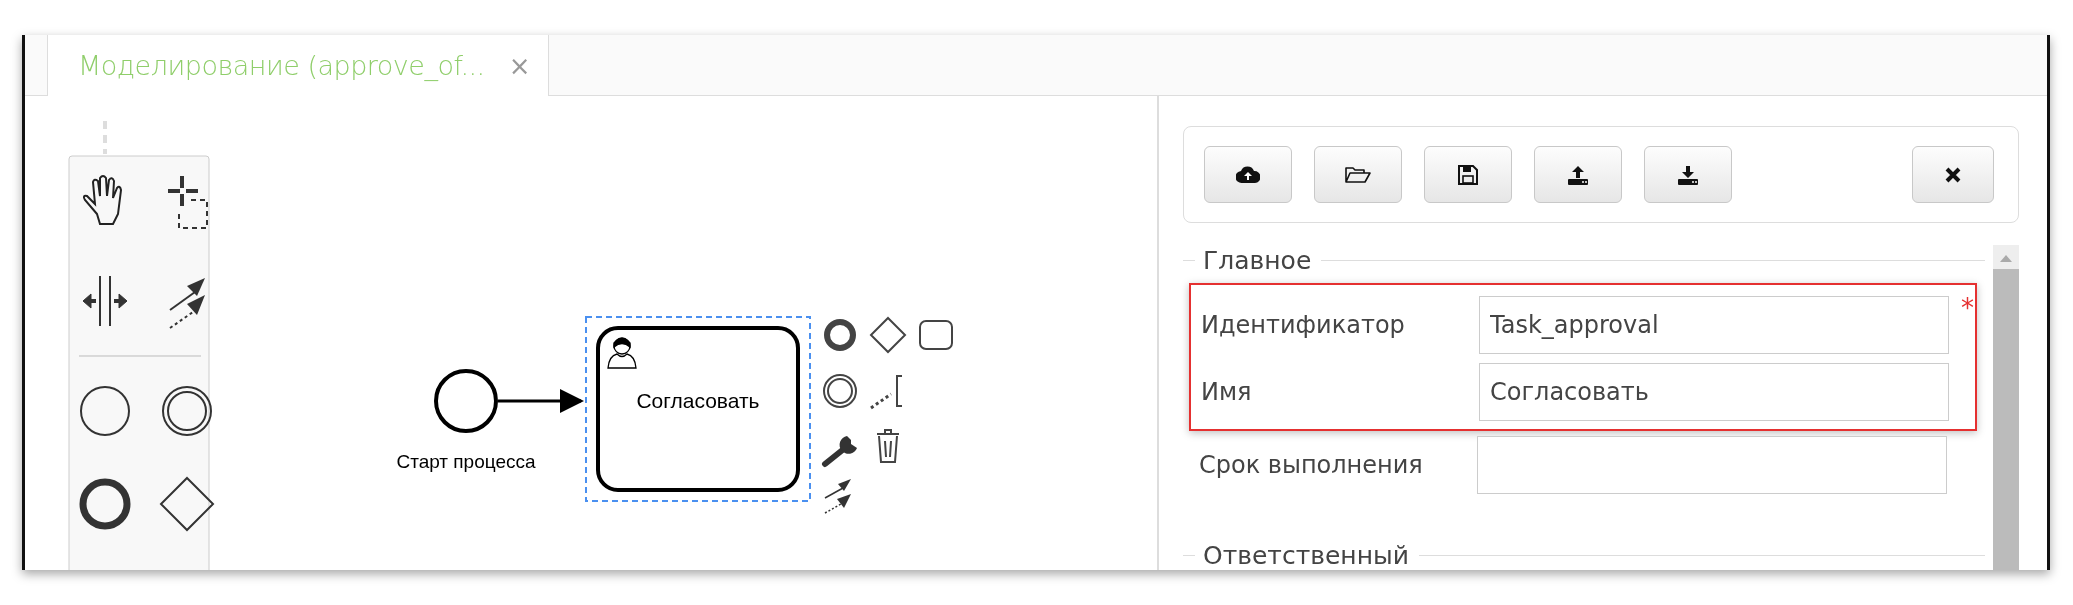 The height and width of the screenshot is (605, 2073). Describe the element at coordinates (1714, 324) in the screenshot. I see `text-field: Task_approval` at that location.